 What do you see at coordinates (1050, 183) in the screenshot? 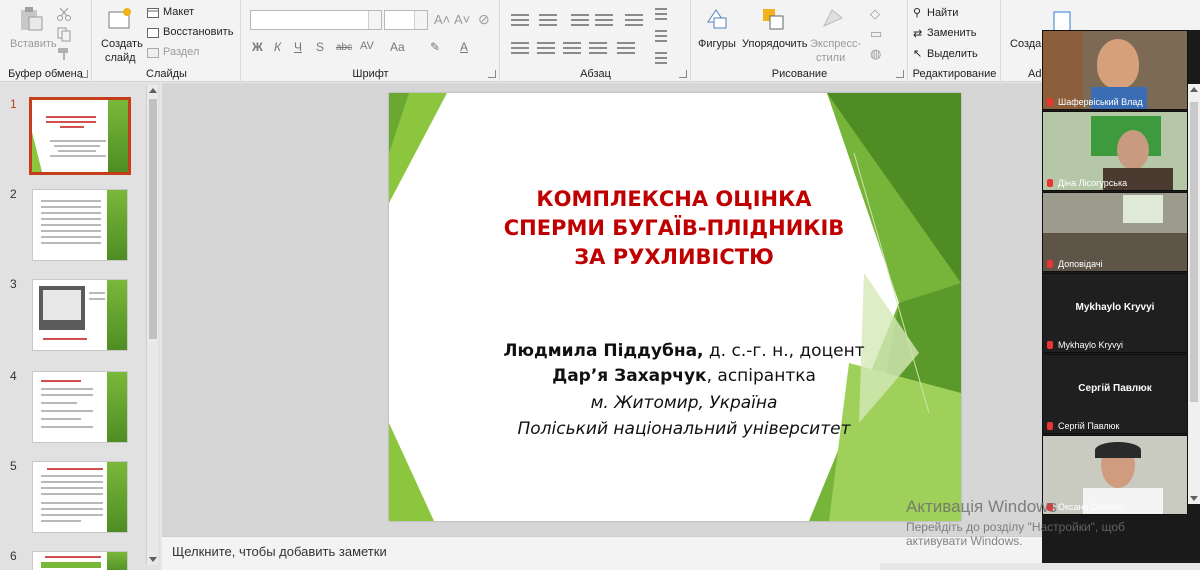
I see `mic-muted-icon` at bounding box center [1050, 183].